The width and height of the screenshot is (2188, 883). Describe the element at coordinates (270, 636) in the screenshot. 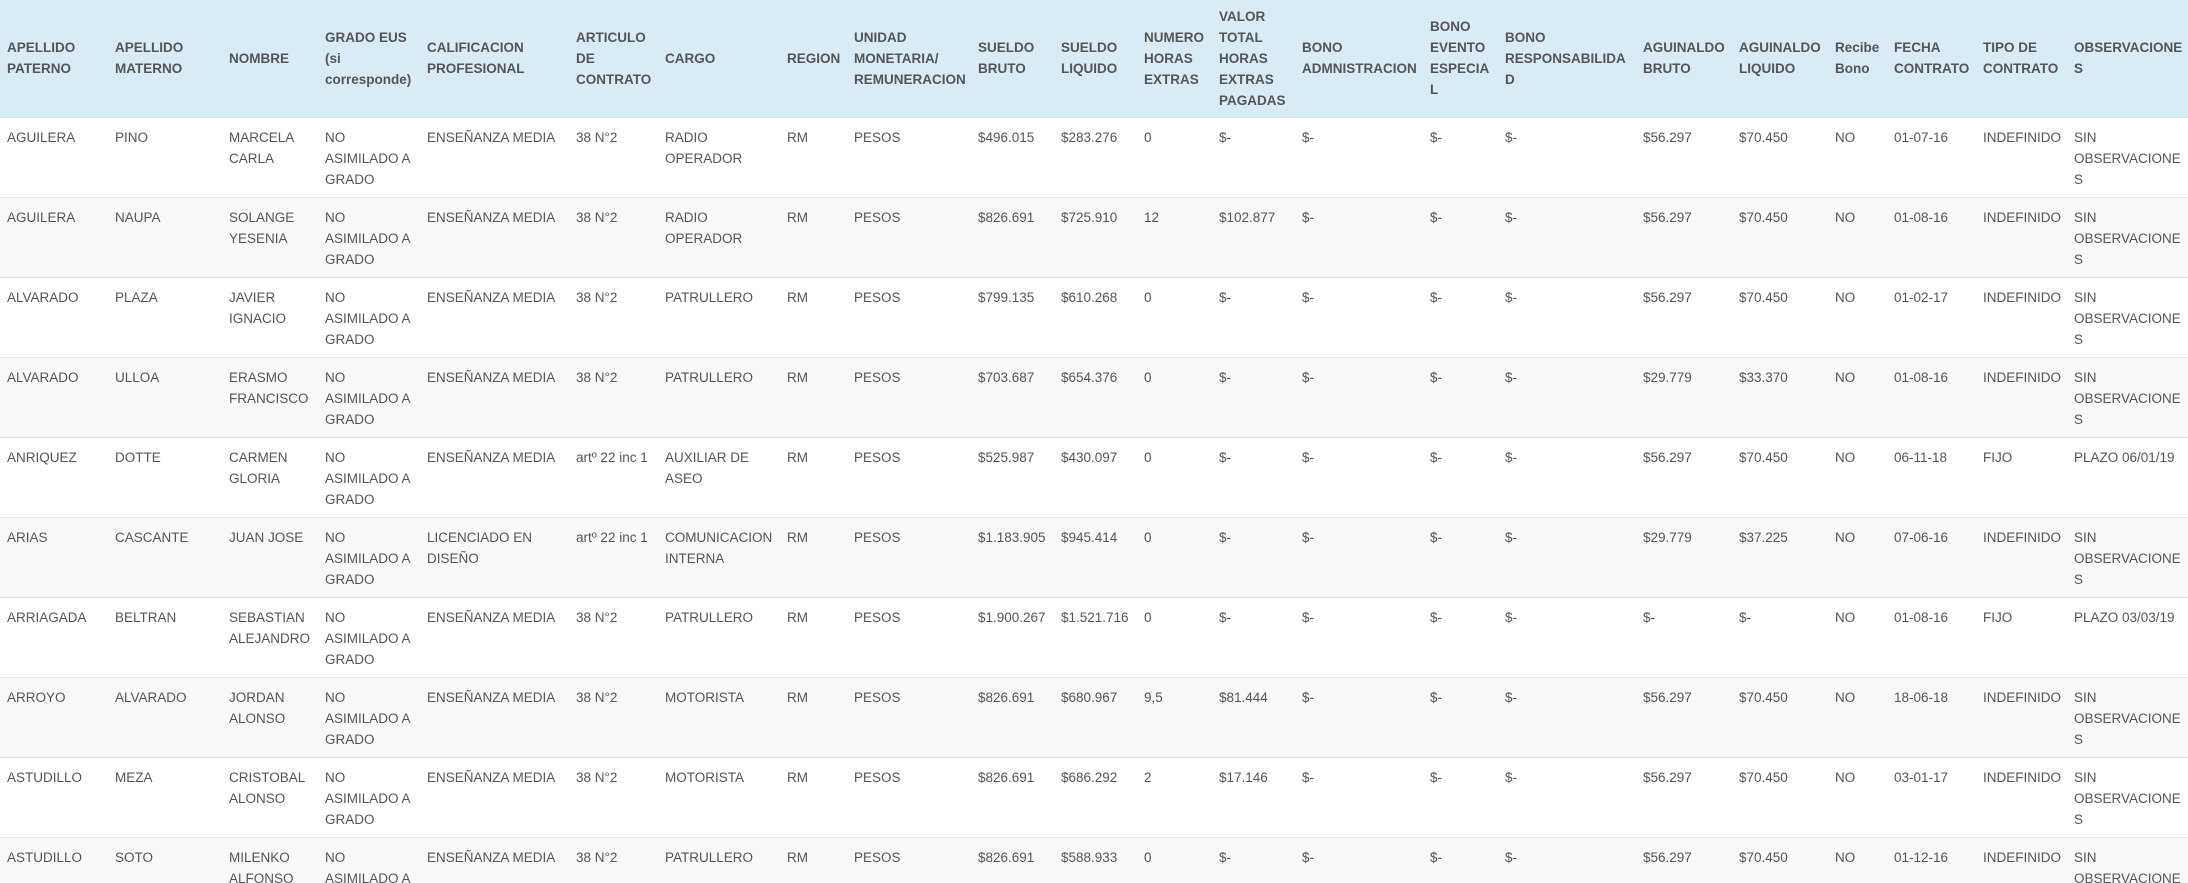

I see `table-cell: SEBASTIAN ALEJANDRO` at that location.